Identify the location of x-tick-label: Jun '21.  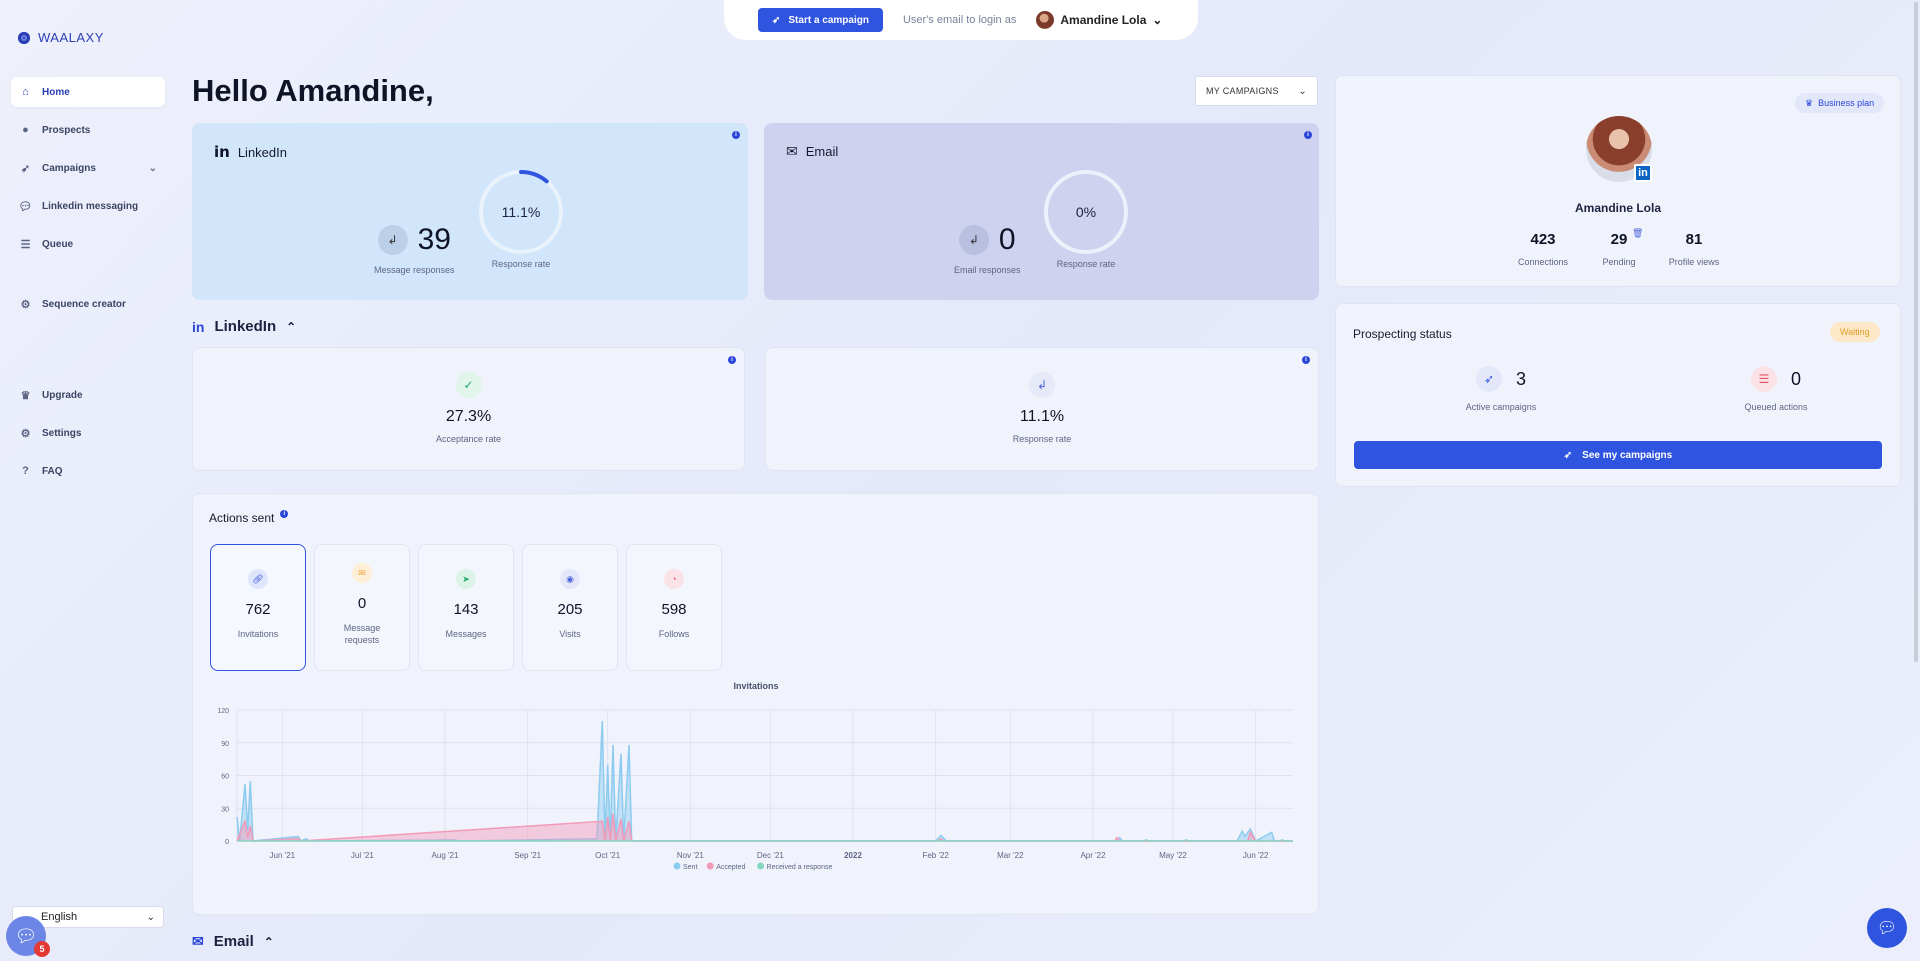
(283, 855).